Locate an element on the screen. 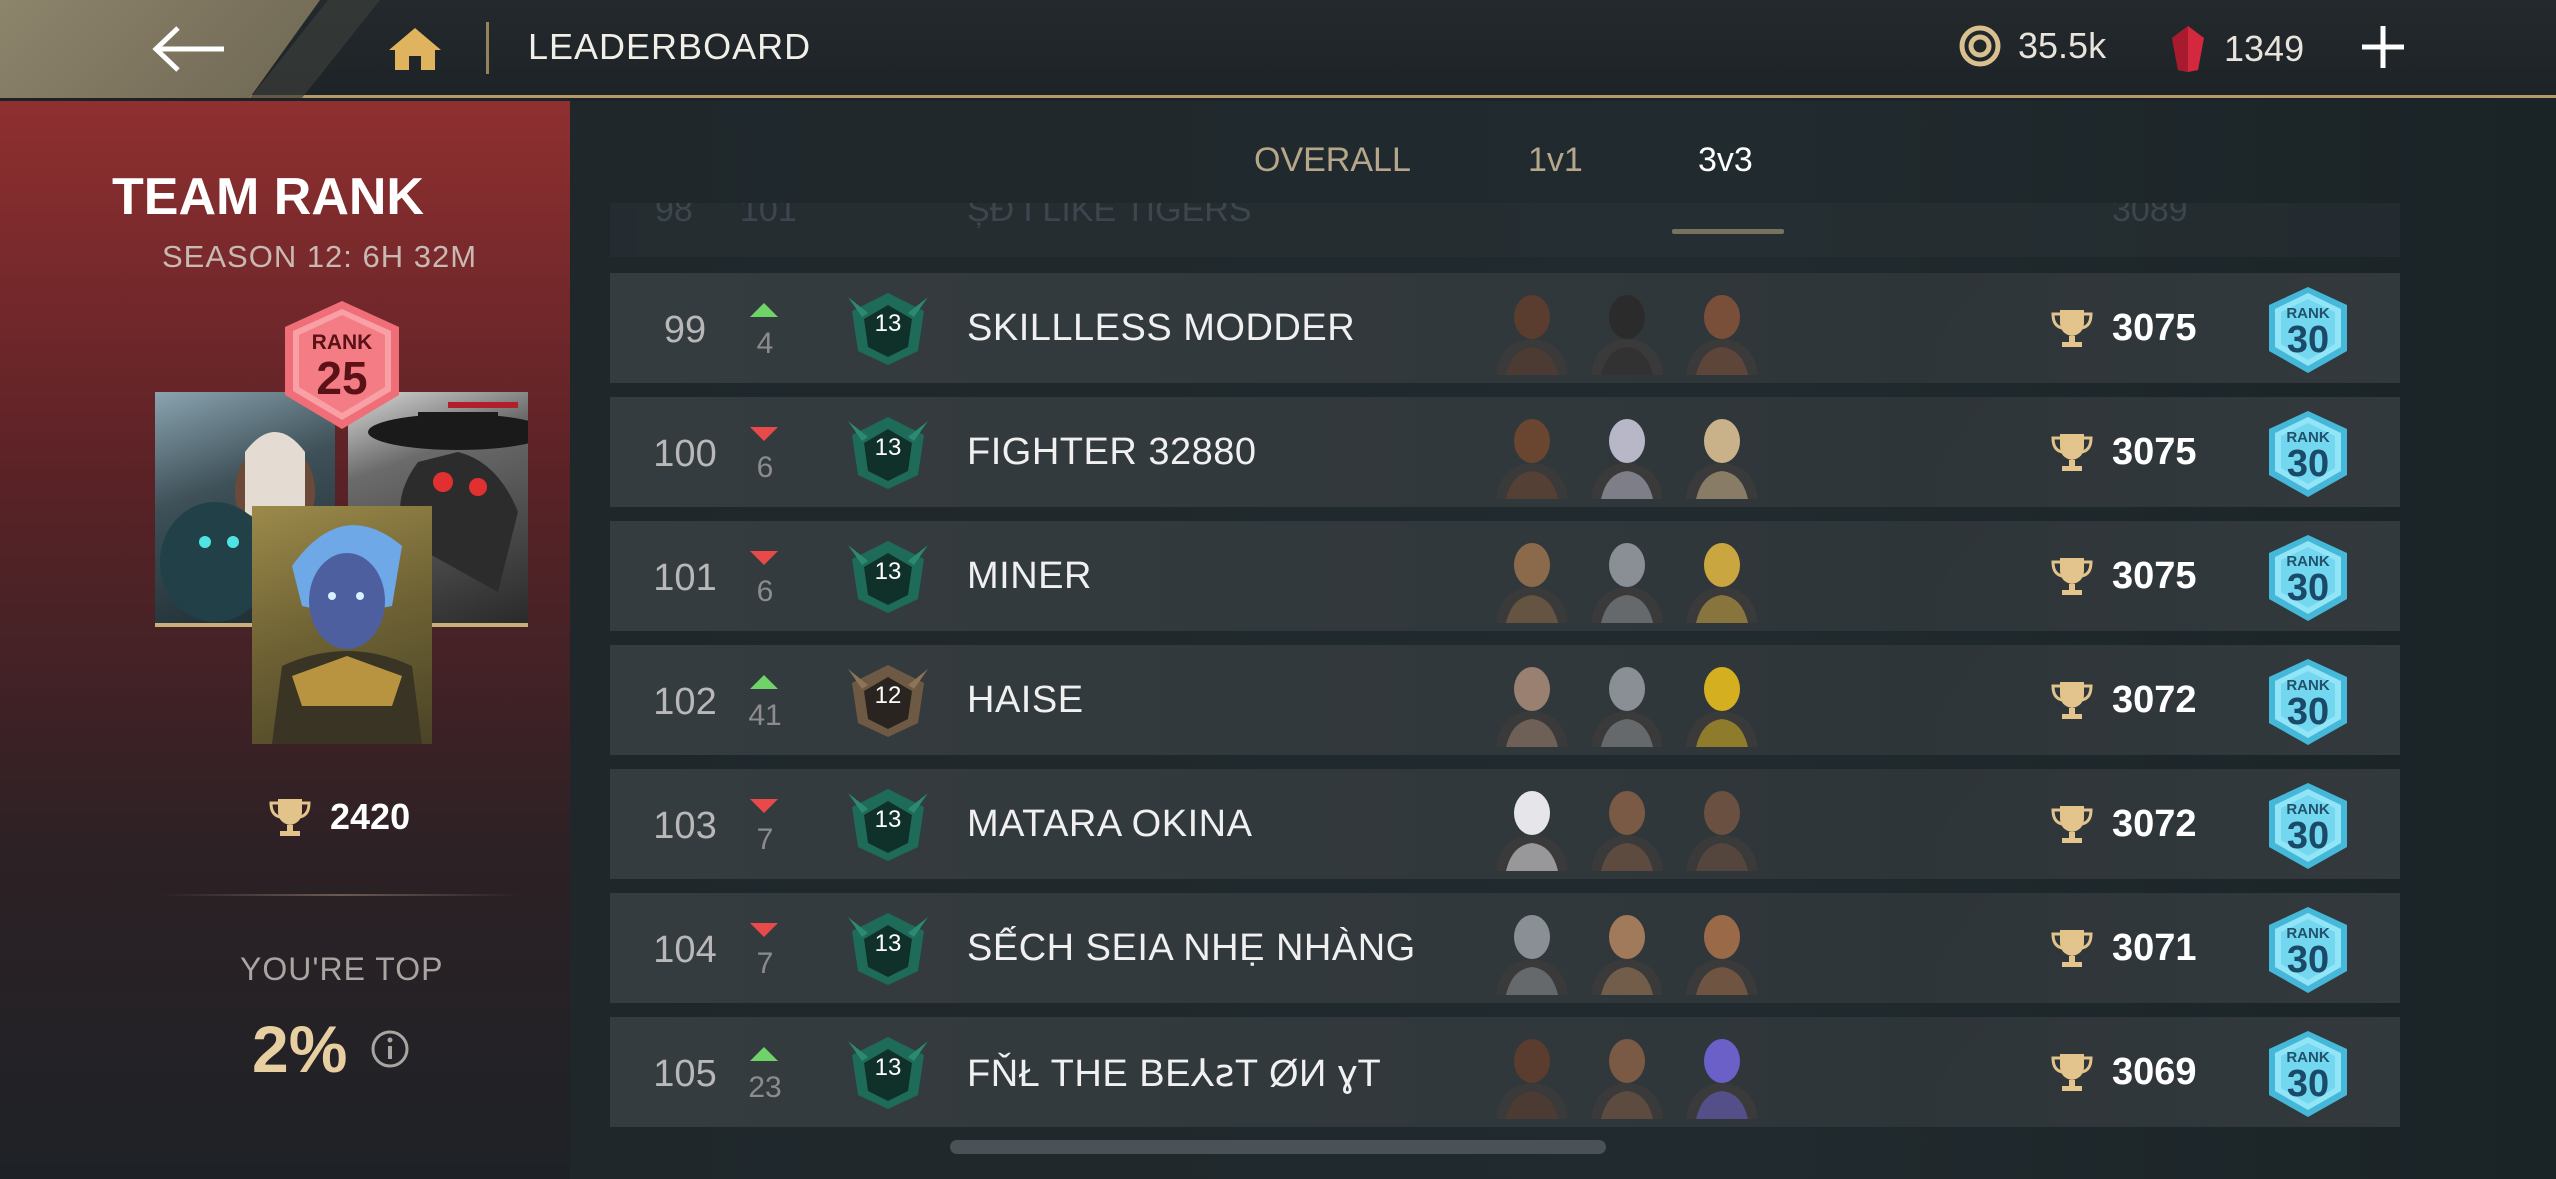 Image resolution: width=2556 pixels, height=1179 pixels. page-title: LEADERBOARD is located at coordinates (670, 46).